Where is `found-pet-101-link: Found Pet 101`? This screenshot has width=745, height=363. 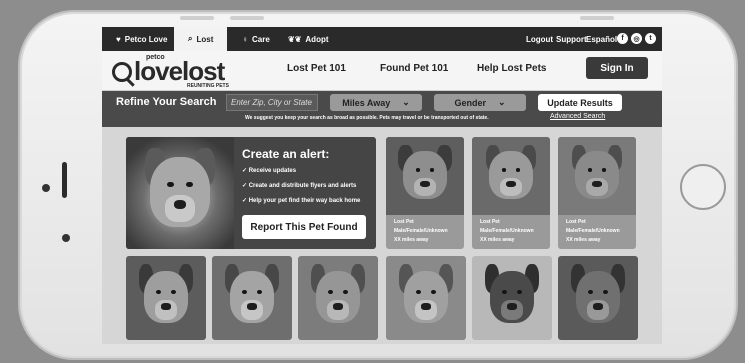
found-pet-101-link: Found Pet 101 is located at coordinates (414, 68).